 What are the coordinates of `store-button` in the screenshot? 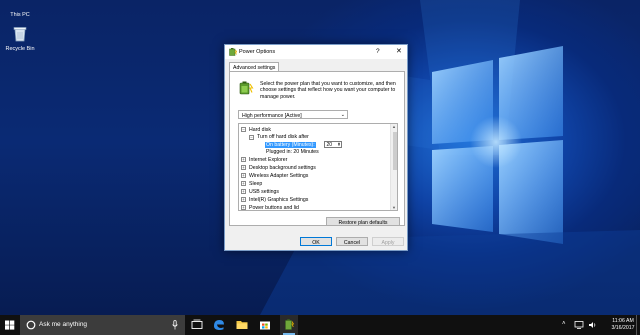 It's located at (265, 325).